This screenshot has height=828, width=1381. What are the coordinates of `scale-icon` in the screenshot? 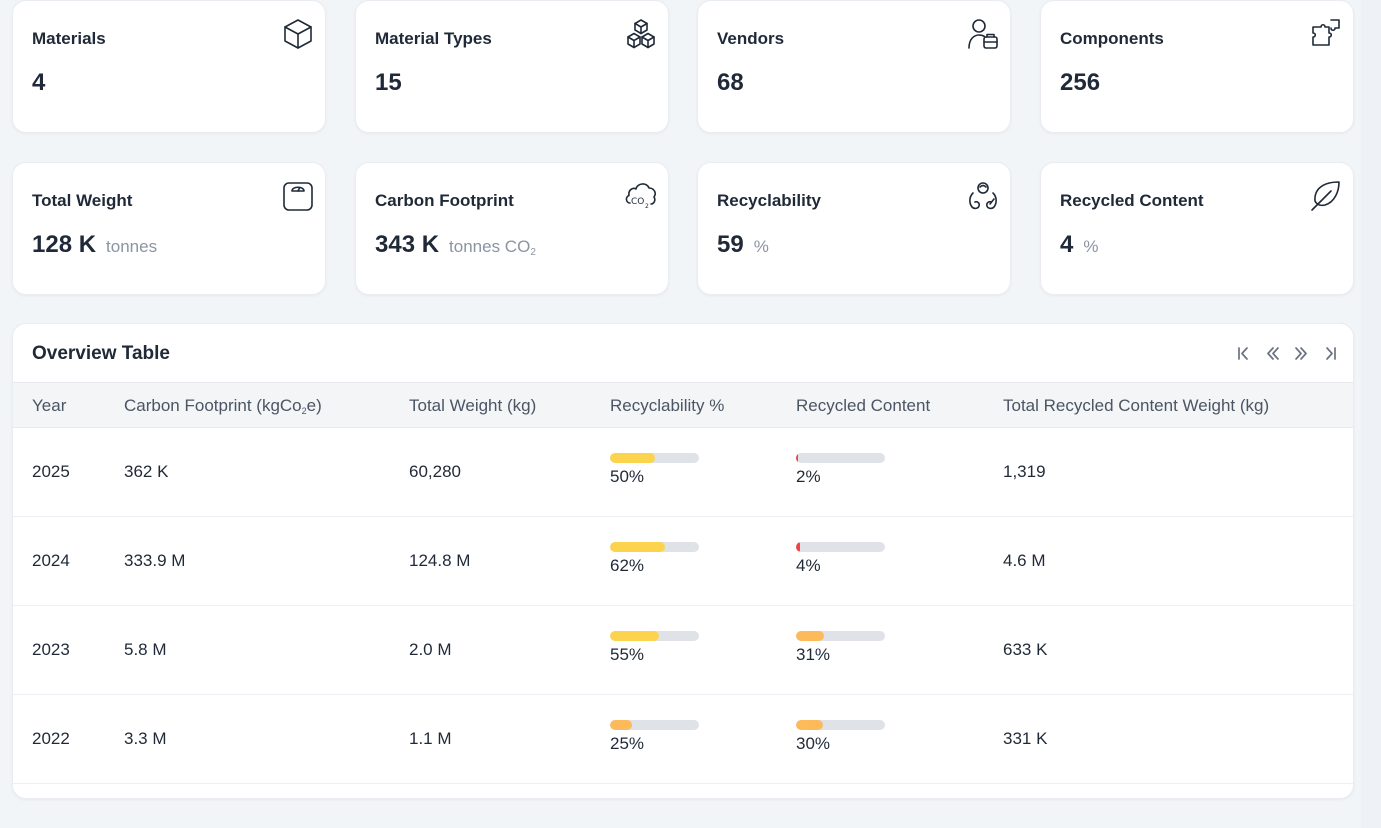 It's located at (298, 196).